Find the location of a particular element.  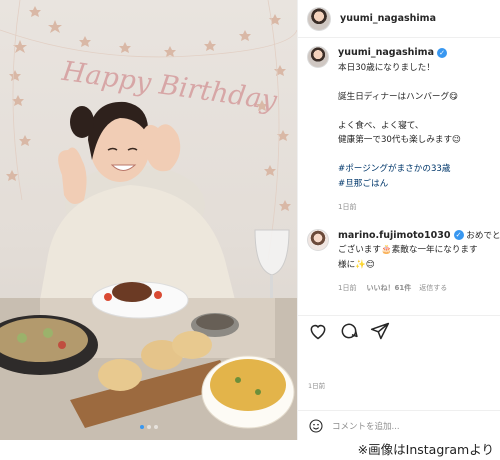

left-hand is located at coordinates (72, 175).